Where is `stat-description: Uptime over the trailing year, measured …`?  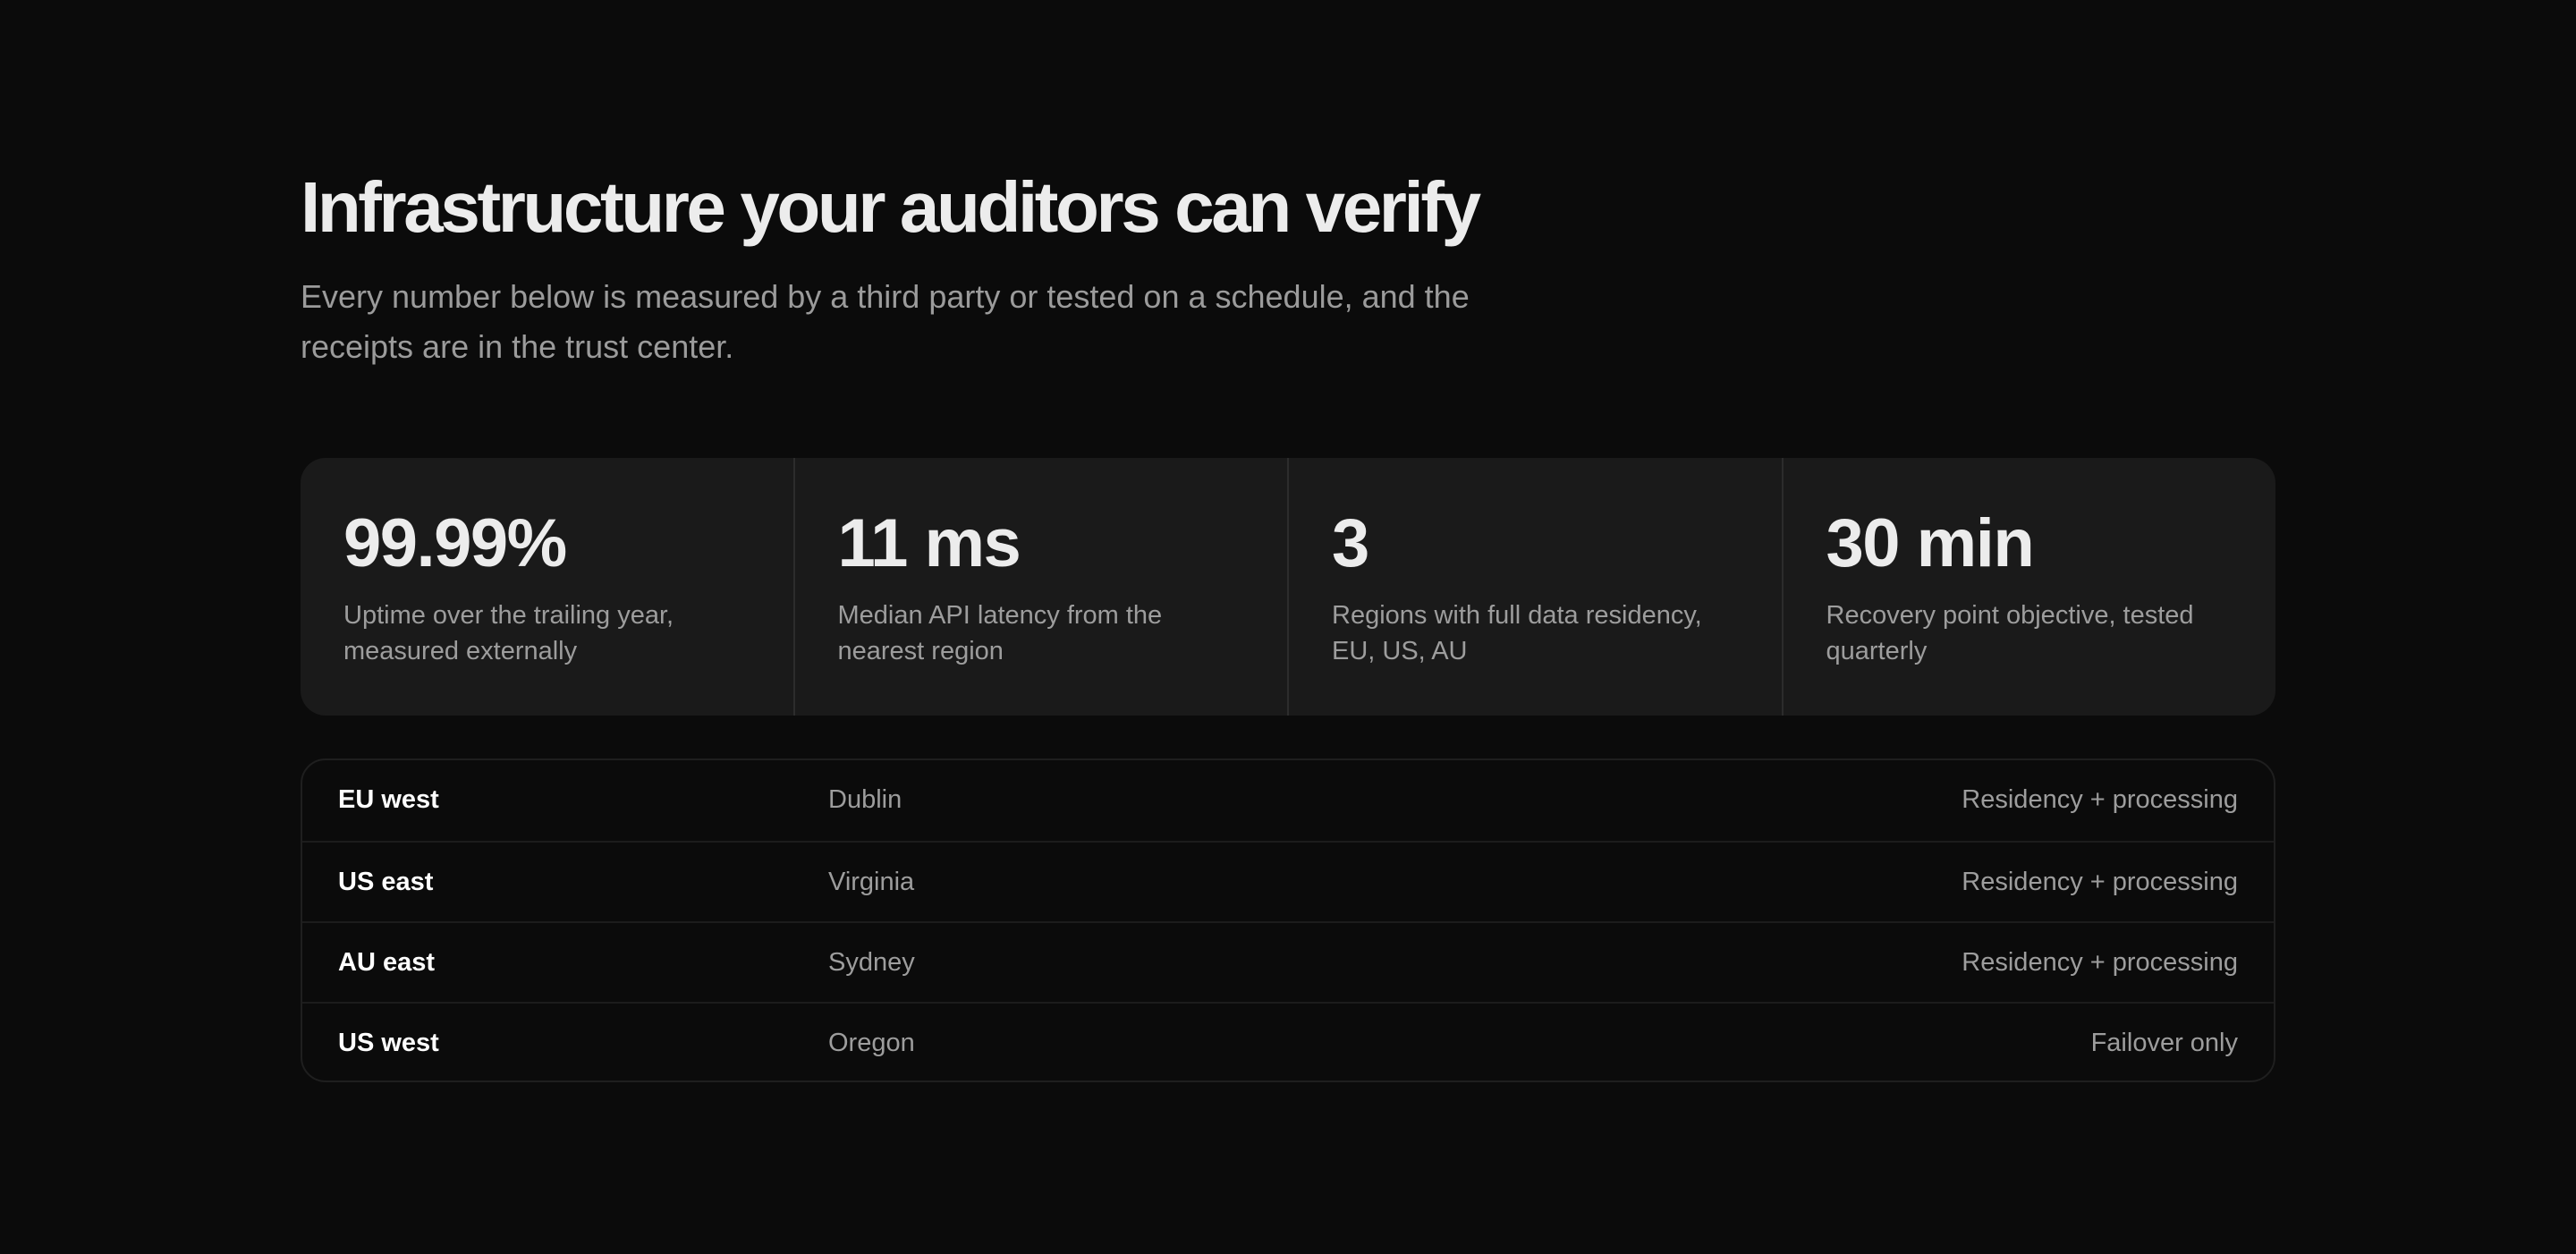 stat-description: Uptime over the trailing year, measured … is located at coordinates (508, 633).